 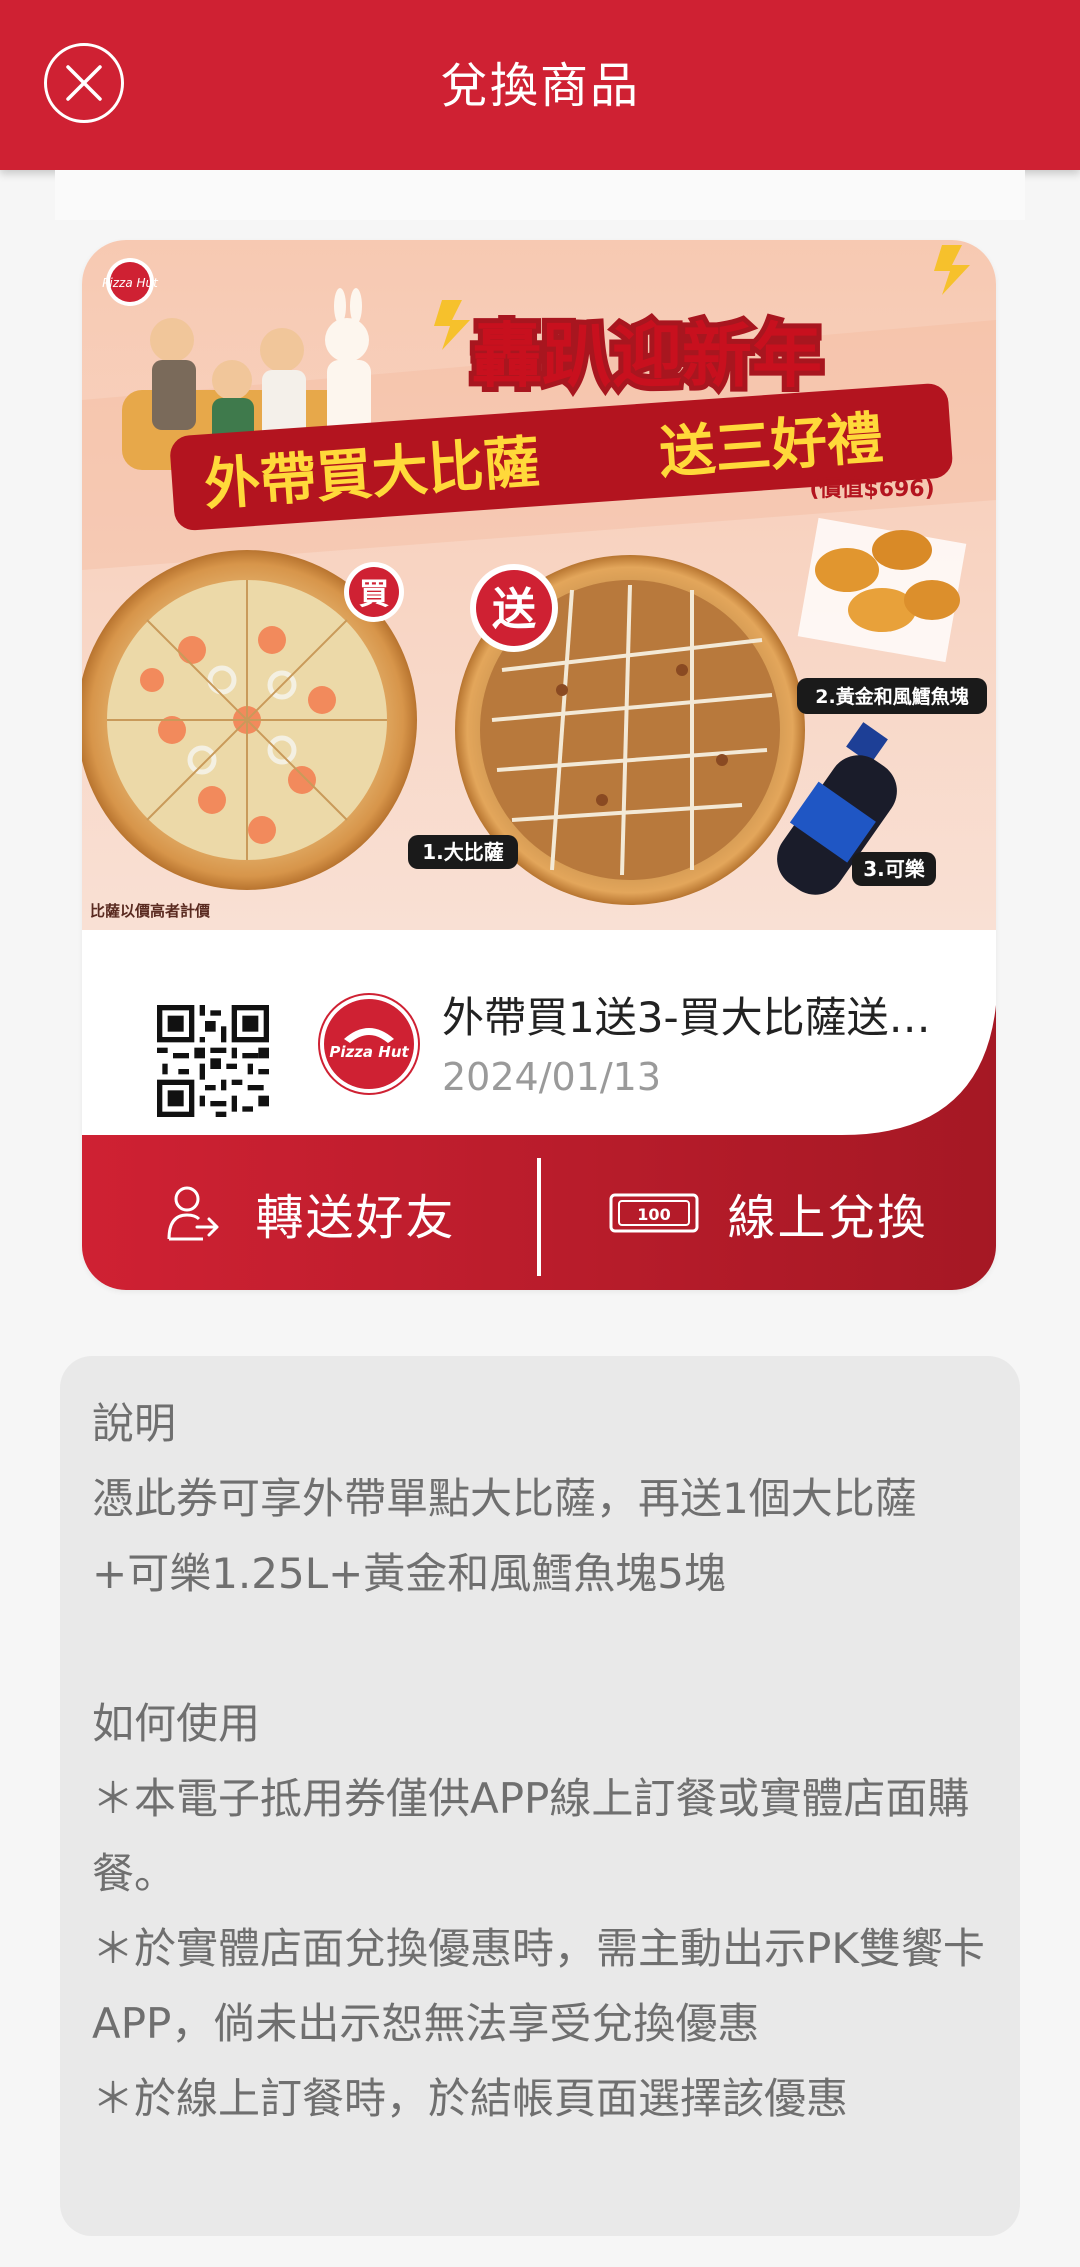 I want to click on fish-nuggets-image, so click(x=882, y=590).